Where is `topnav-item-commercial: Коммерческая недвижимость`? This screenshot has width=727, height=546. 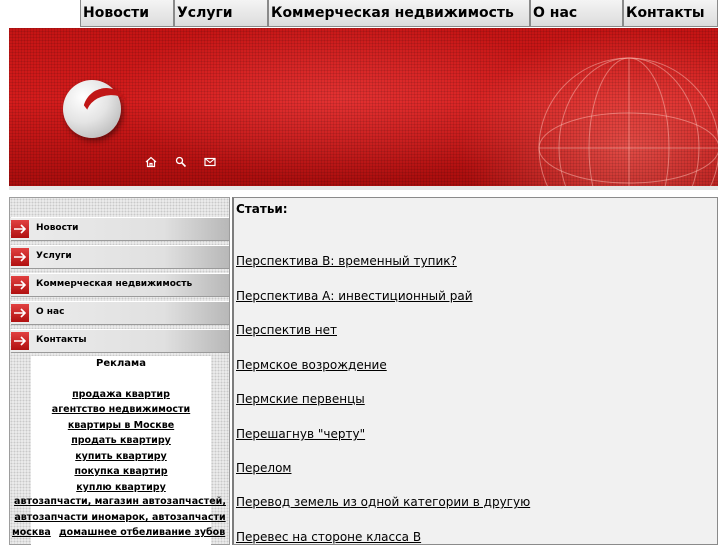 topnav-item-commercial: Коммерческая недвижимость is located at coordinates (399, 13).